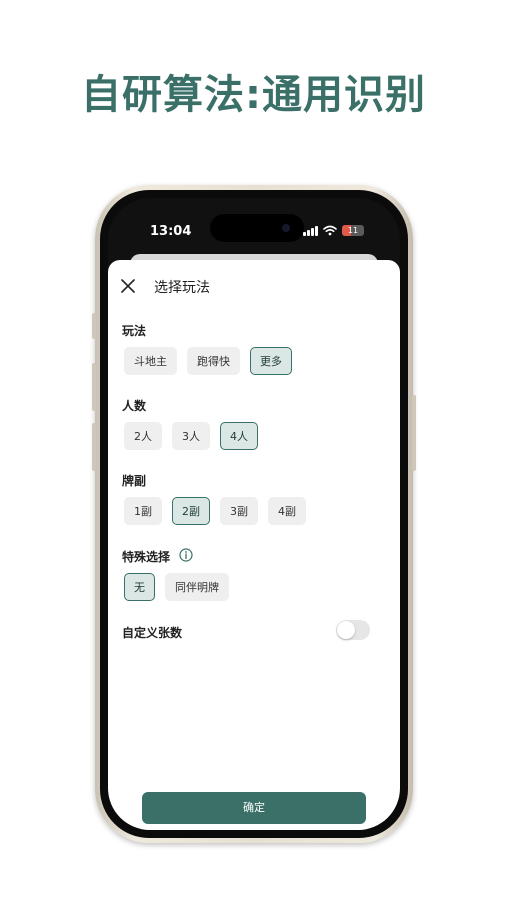  Describe the element at coordinates (213, 361) in the screenshot. I see `option-paodekuai: 跑得快` at that location.